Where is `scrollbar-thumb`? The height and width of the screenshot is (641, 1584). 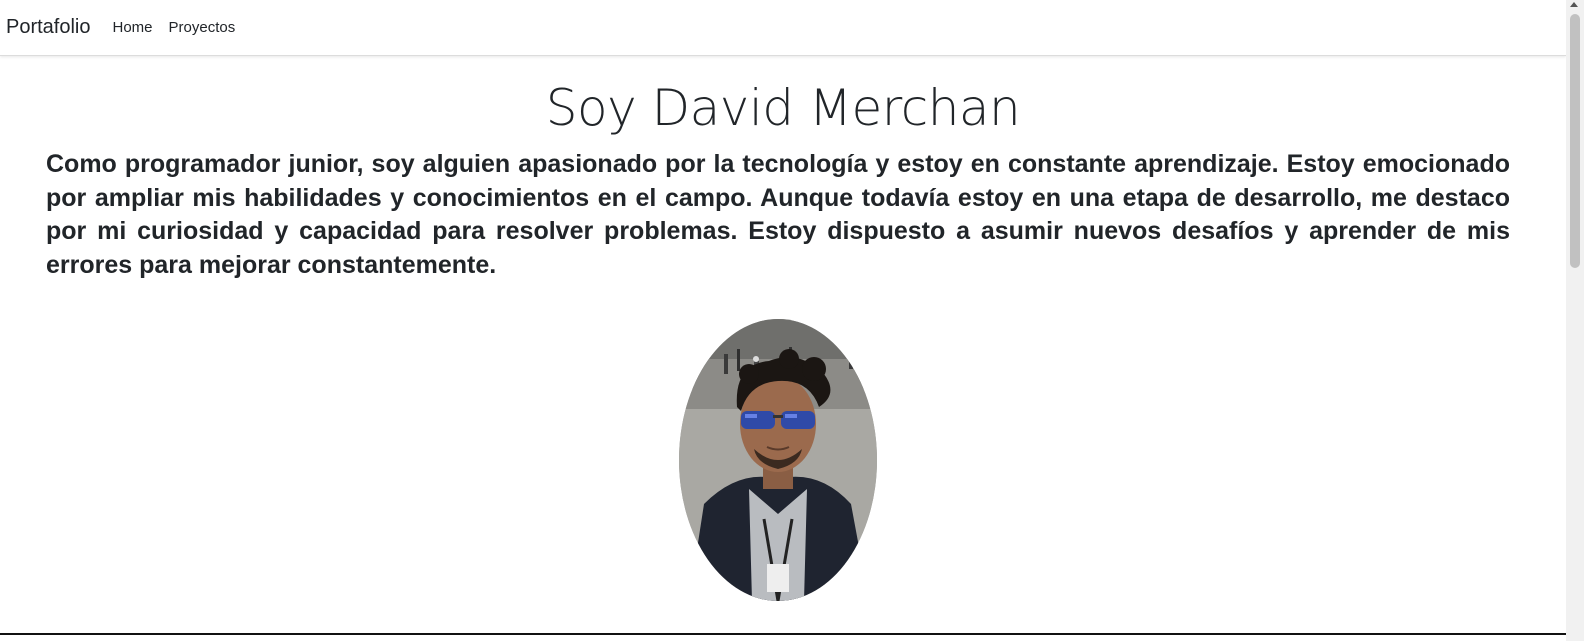
scrollbar-thumb is located at coordinates (1575, 141).